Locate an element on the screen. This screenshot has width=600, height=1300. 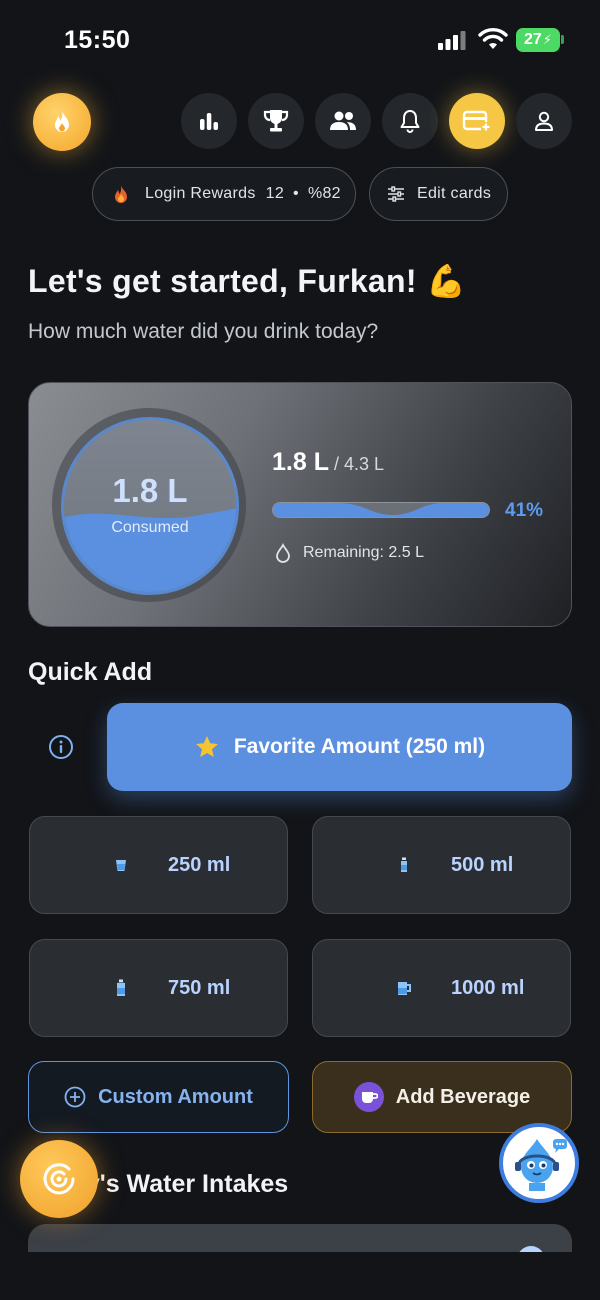
friends-button is located at coordinates (343, 121).